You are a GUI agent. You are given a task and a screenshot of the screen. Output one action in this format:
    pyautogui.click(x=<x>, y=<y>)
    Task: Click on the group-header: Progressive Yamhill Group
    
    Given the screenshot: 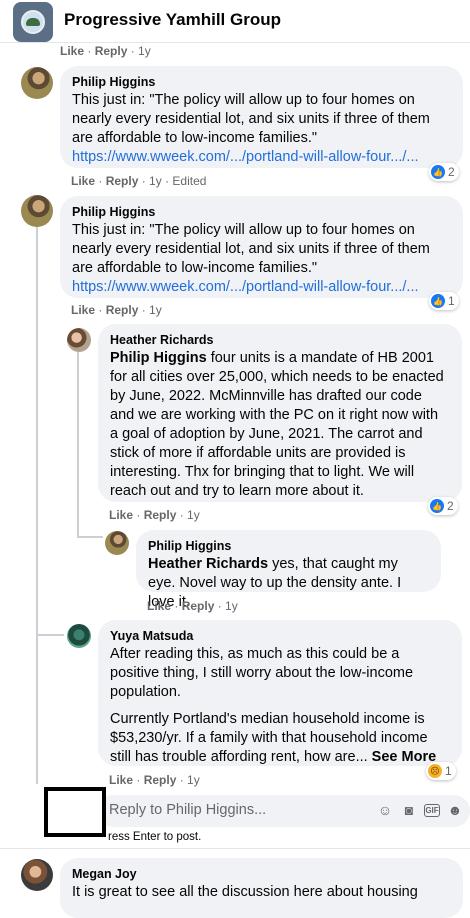 What is the action you would take?
    pyautogui.click(x=235, y=21)
    